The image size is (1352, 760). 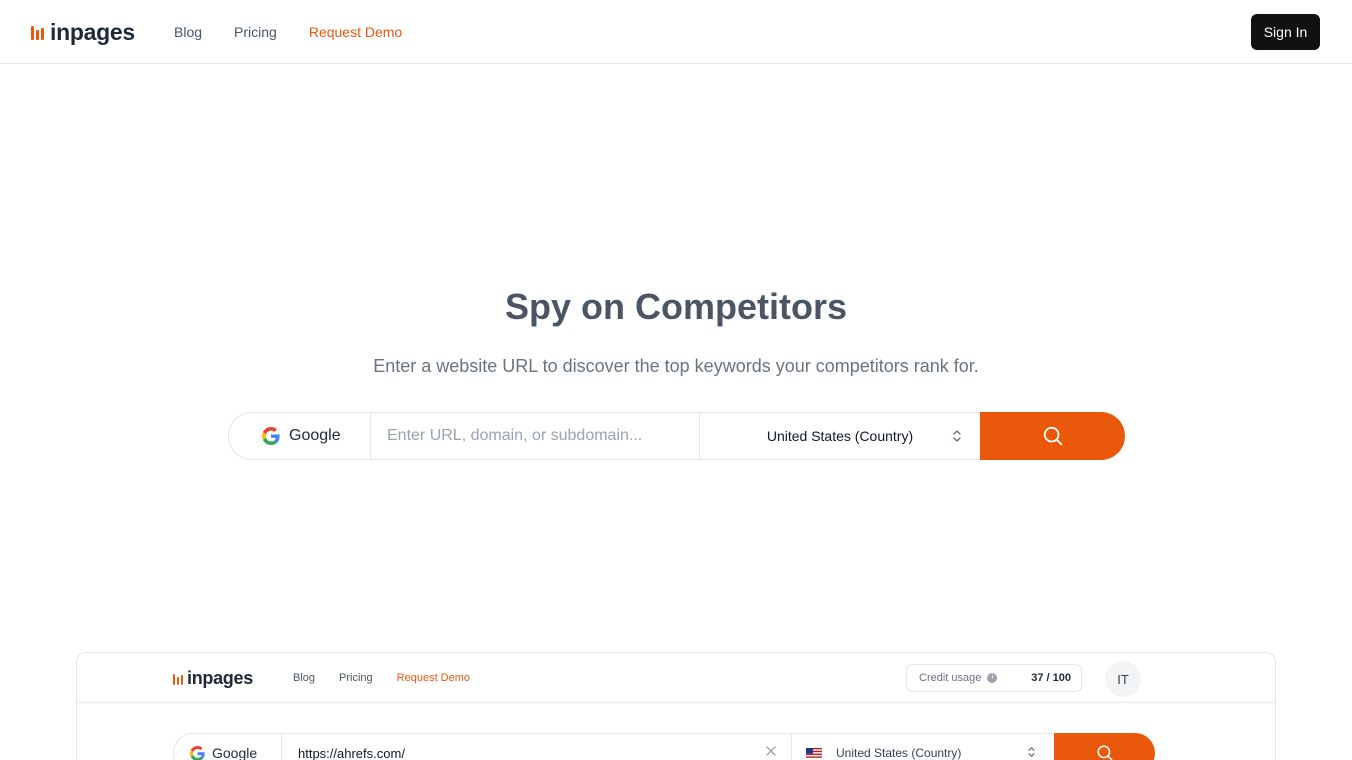 What do you see at coordinates (92, 32) in the screenshot?
I see `logo-text: inpages` at bounding box center [92, 32].